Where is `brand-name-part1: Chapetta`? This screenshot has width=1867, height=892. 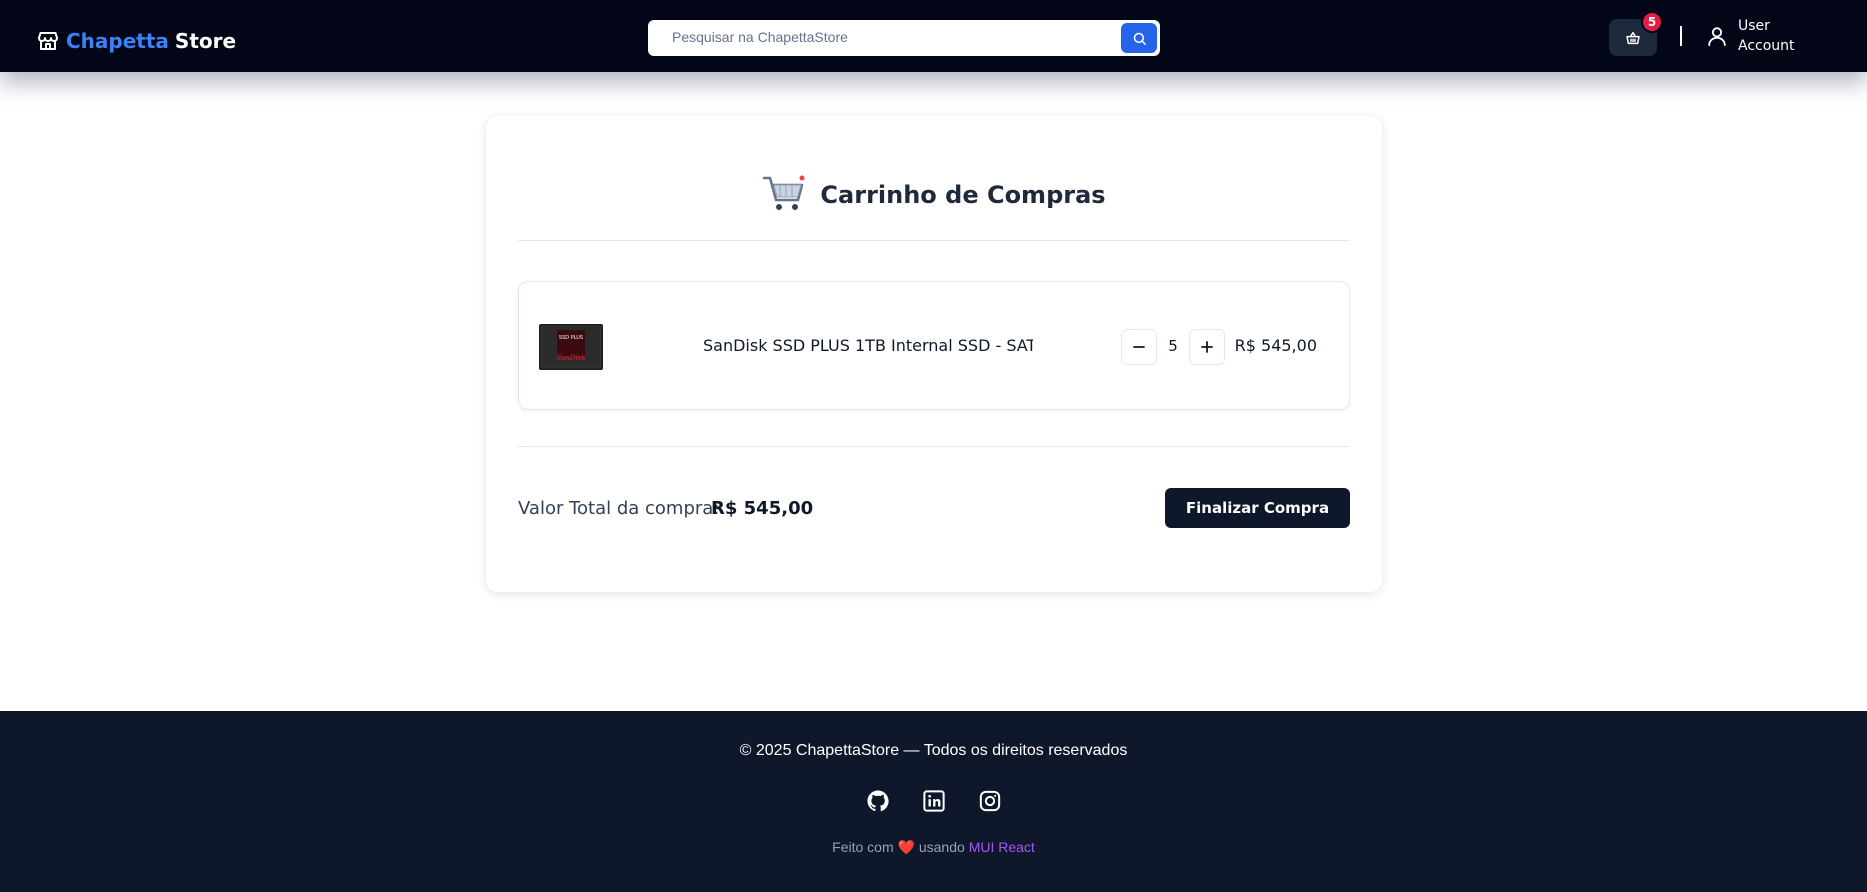 brand-name-part1: Chapetta is located at coordinates (117, 41).